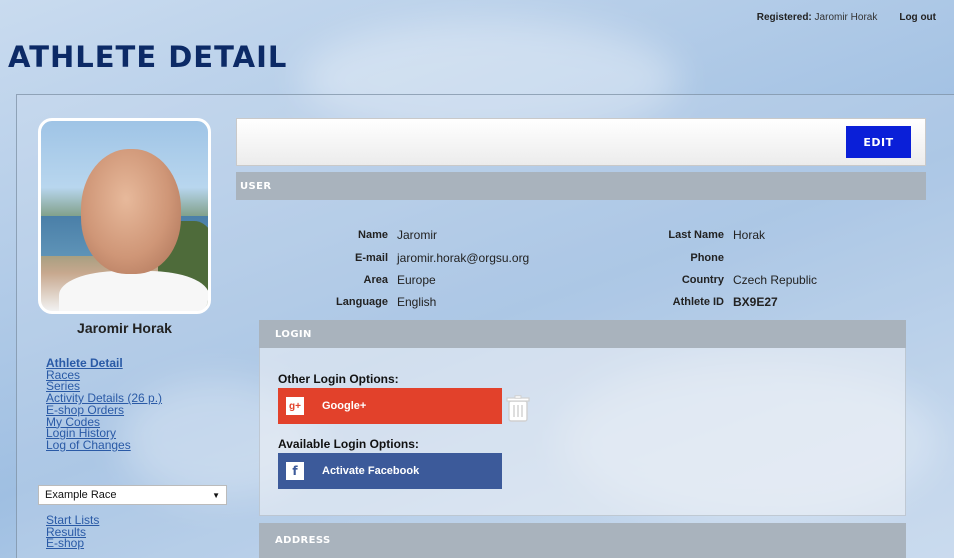 Image resolution: width=954 pixels, height=558 pixels. Describe the element at coordinates (373, 235) in the screenshot. I see `name-label: Name` at that location.